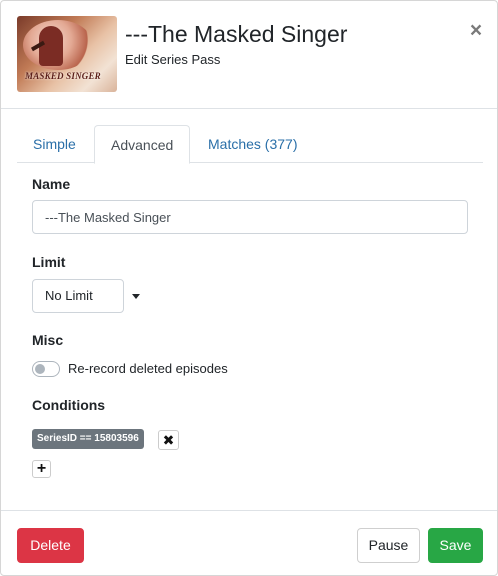 The image size is (498, 576). I want to click on limit-dropdown: No Limit, so click(86, 296).